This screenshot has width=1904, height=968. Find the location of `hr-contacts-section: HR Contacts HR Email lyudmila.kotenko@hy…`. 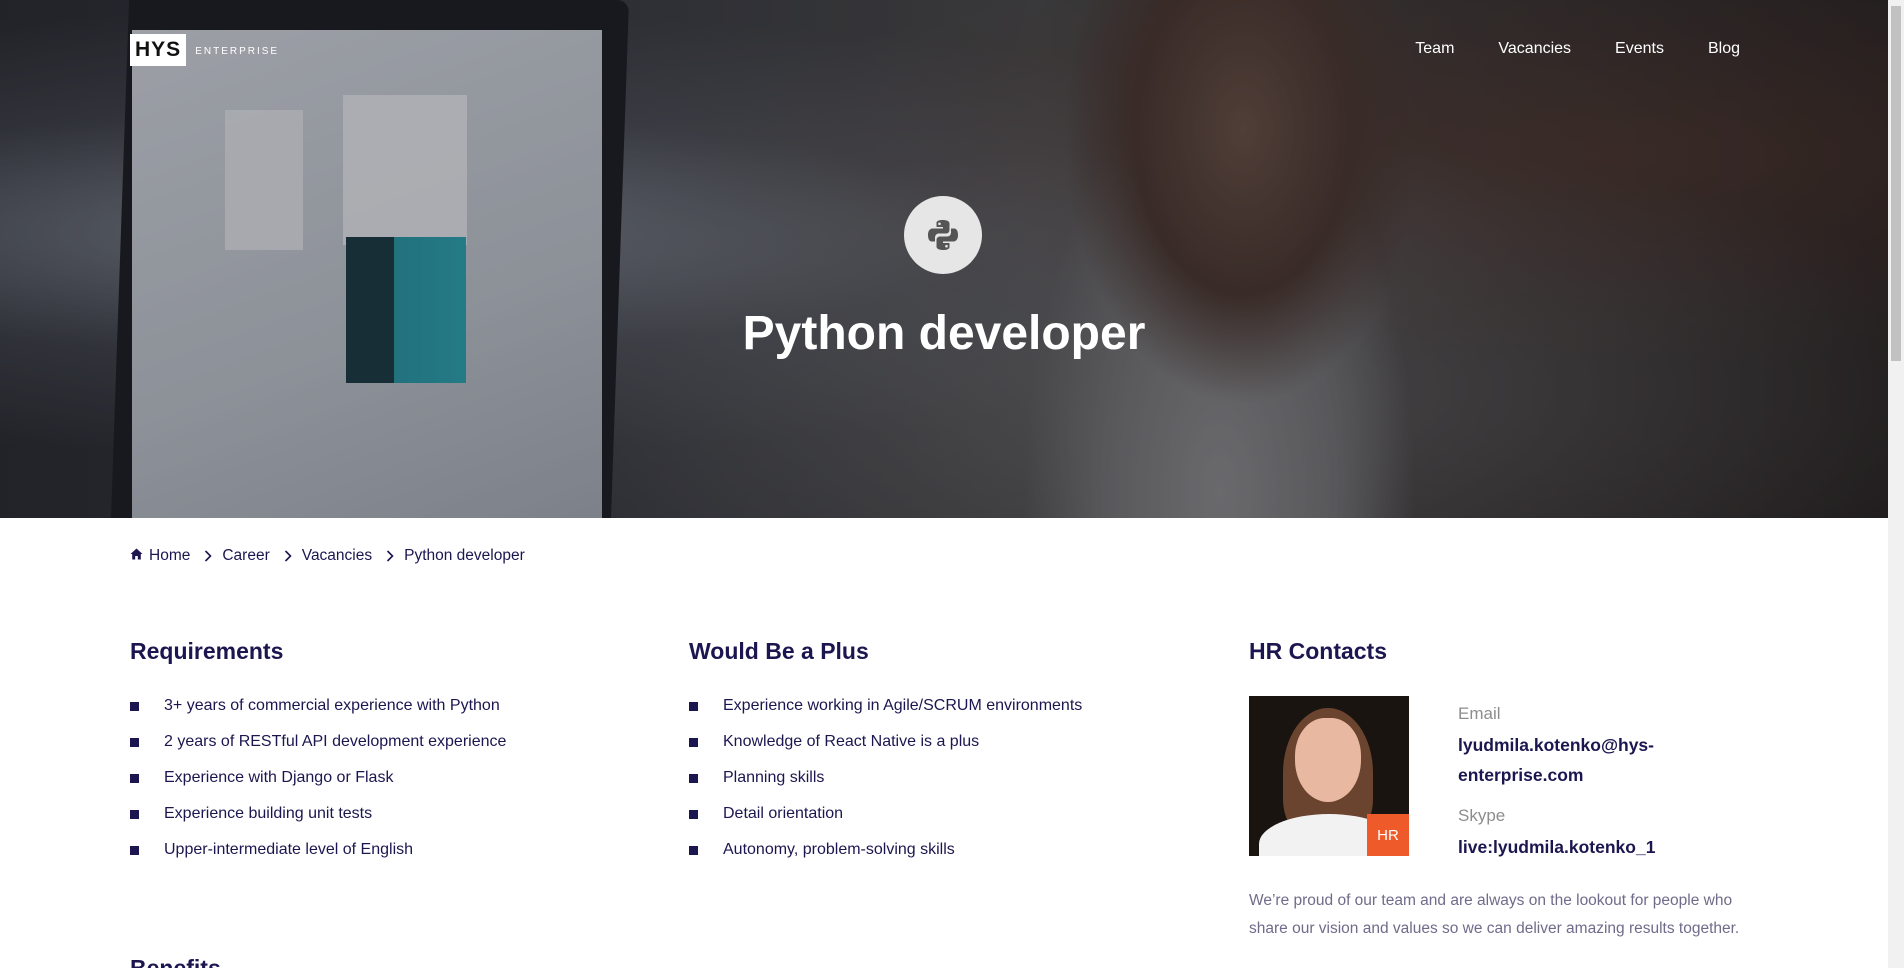

hr-contacts-section: HR Contacts HR Email lyudmila.kotenko@hy… is located at coordinates (1509, 790).